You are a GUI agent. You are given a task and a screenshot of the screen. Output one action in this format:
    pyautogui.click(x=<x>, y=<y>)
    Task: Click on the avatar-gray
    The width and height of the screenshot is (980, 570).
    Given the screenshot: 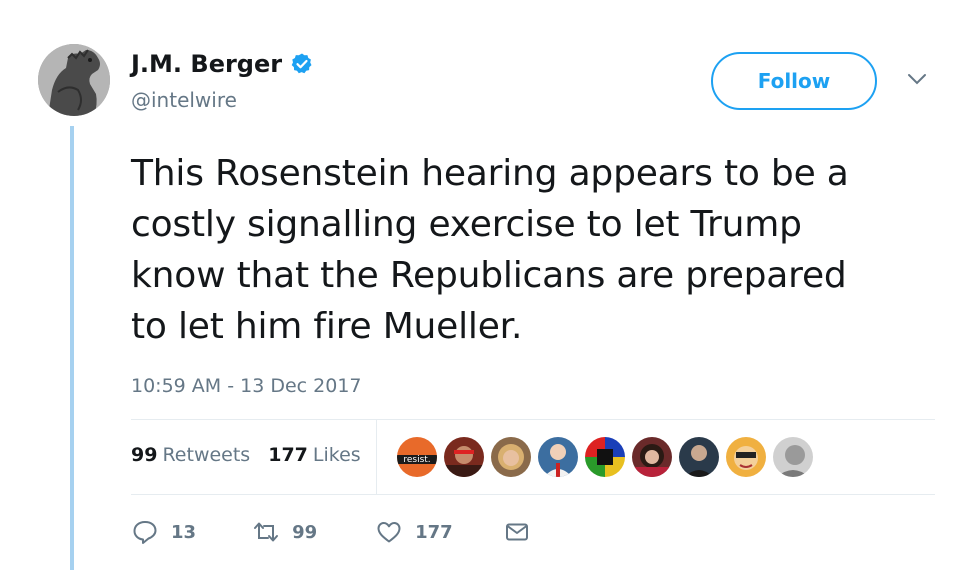 What is the action you would take?
    pyautogui.click(x=793, y=457)
    